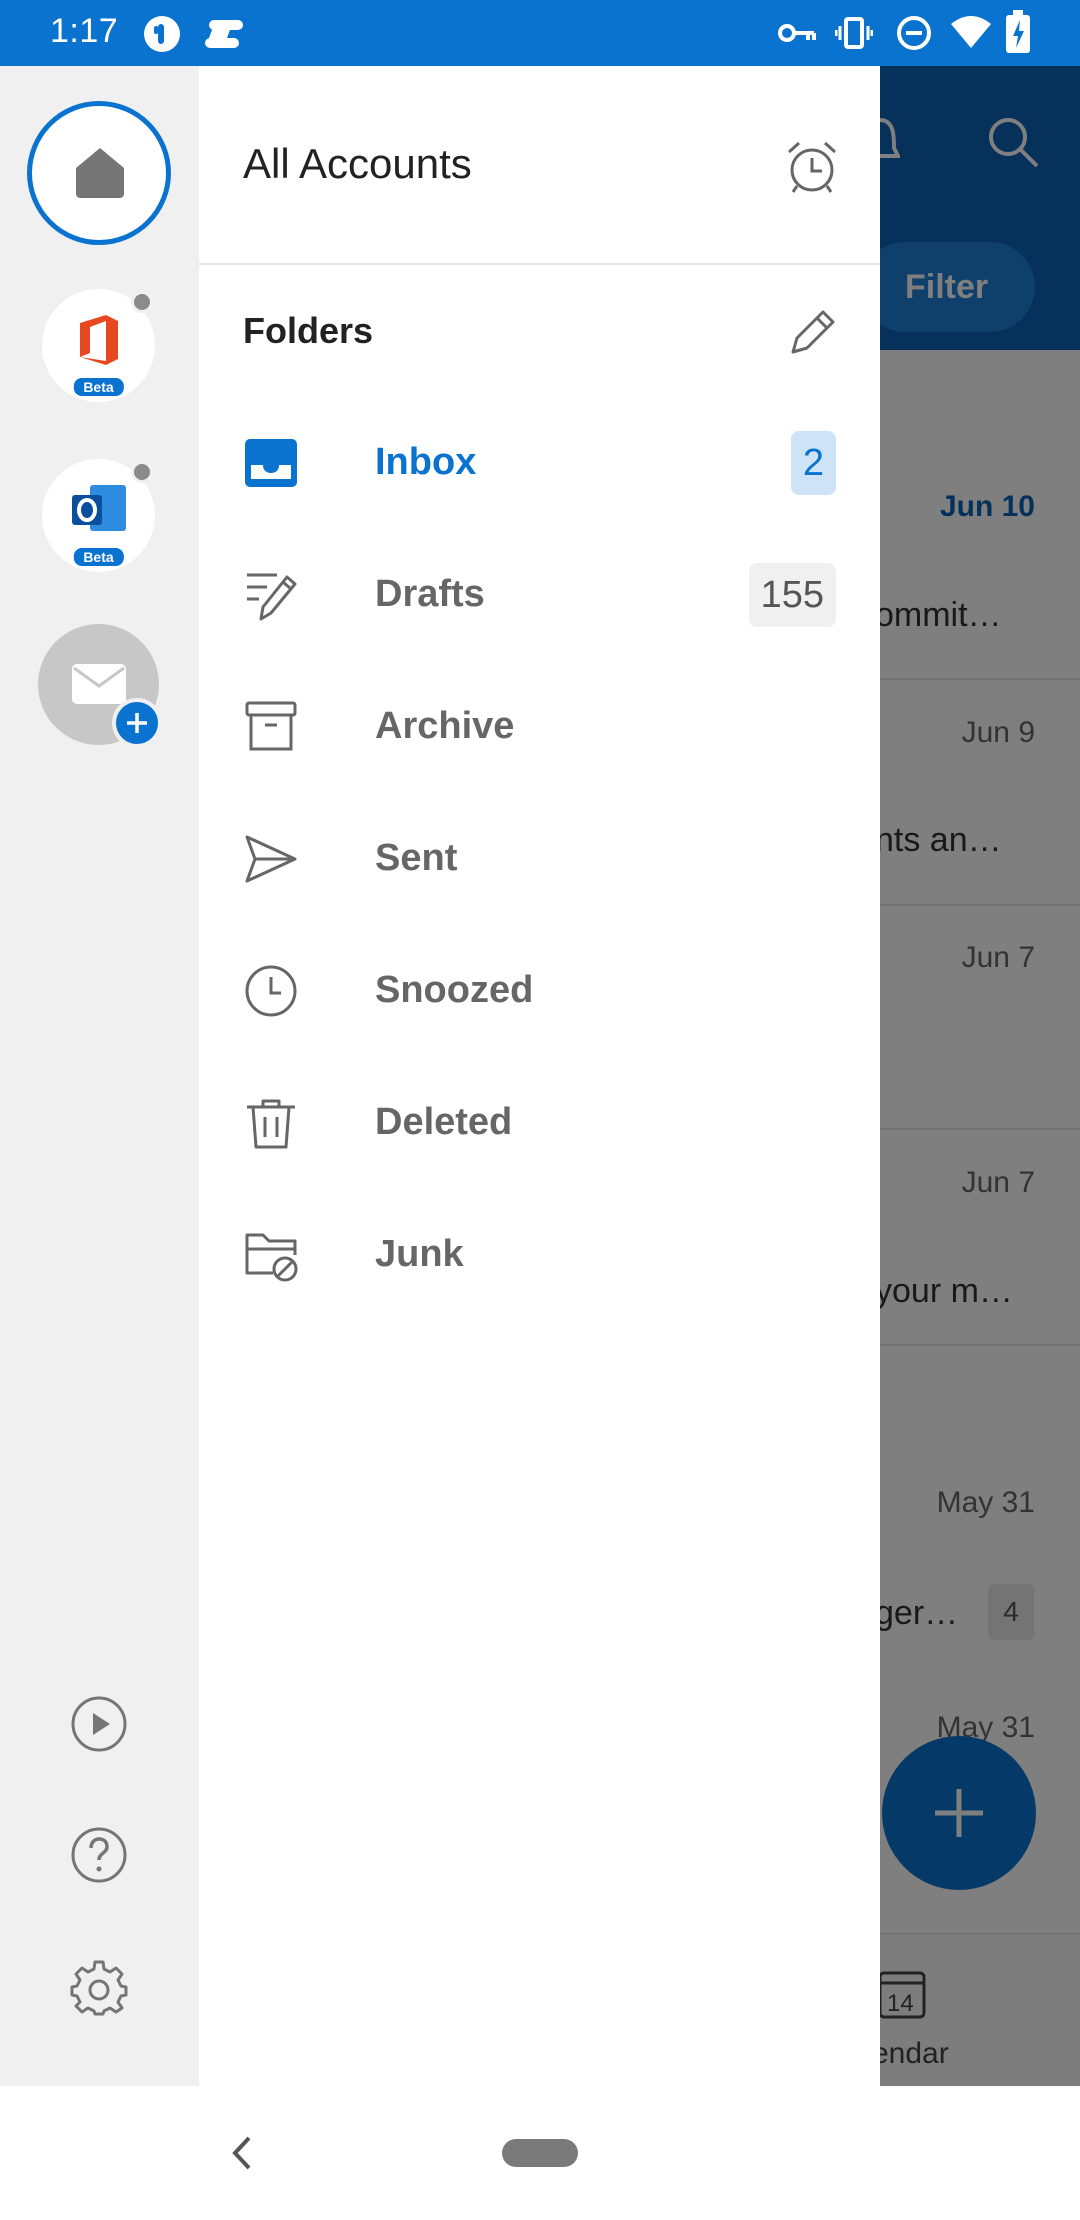  I want to click on office-beta-account-button: Beta, so click(98, 345).